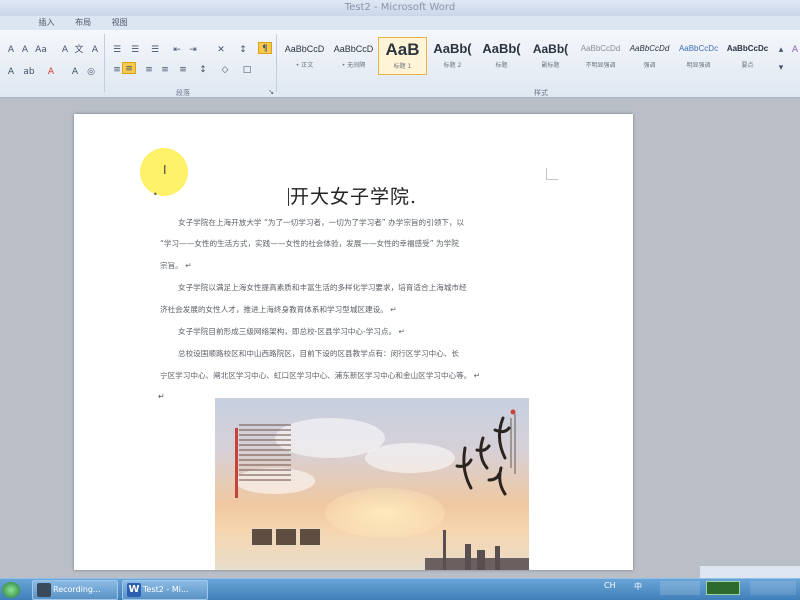 This screenshot has height=600, width=800. What do you see at coordinates (353, 56) in the screenshot?
I see `style-no-spacing: AaBbCcD • 无间隔` at bounding box center [353, 56].